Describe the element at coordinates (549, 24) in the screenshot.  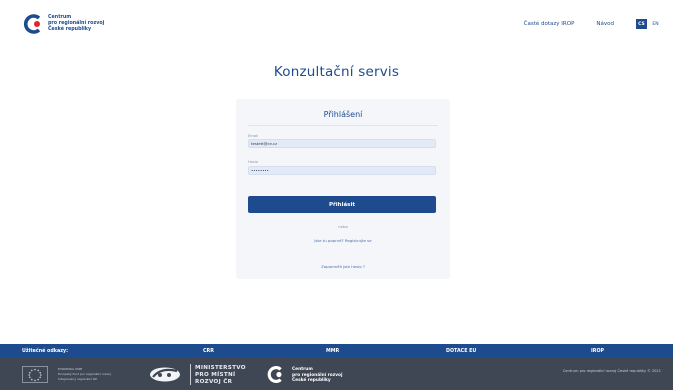
I see `nav-link-faq: Časté dotazy IROP` at that location.